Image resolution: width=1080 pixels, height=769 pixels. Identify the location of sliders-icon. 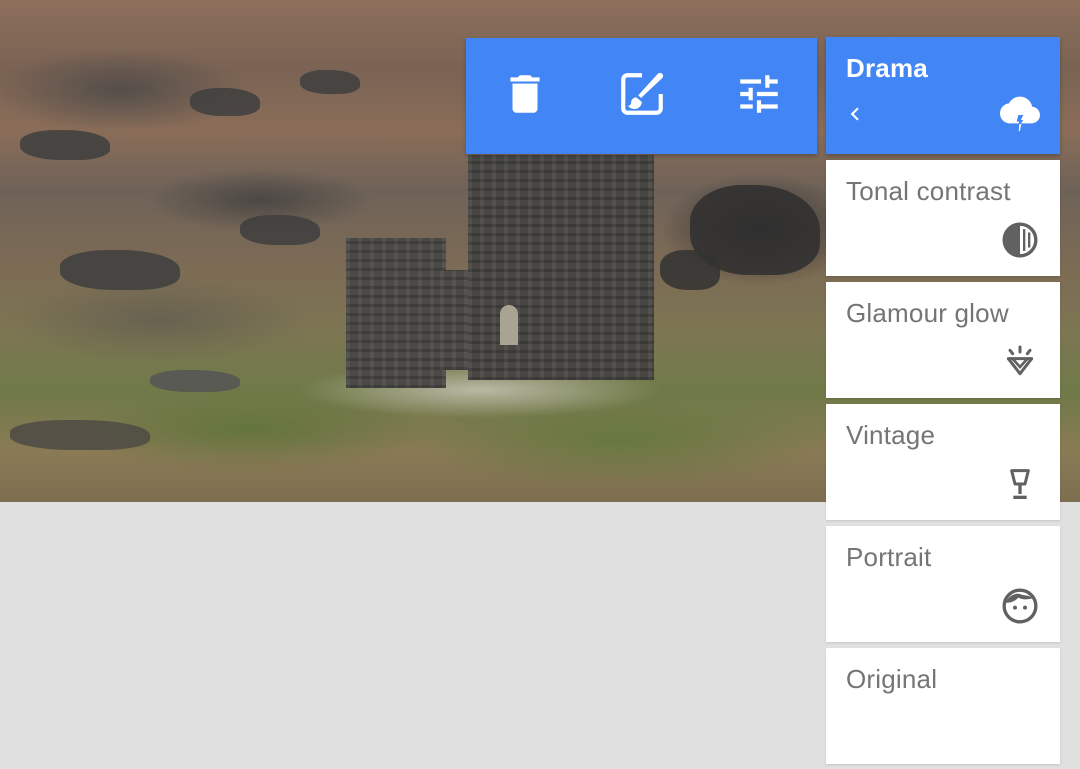
(759, 96).